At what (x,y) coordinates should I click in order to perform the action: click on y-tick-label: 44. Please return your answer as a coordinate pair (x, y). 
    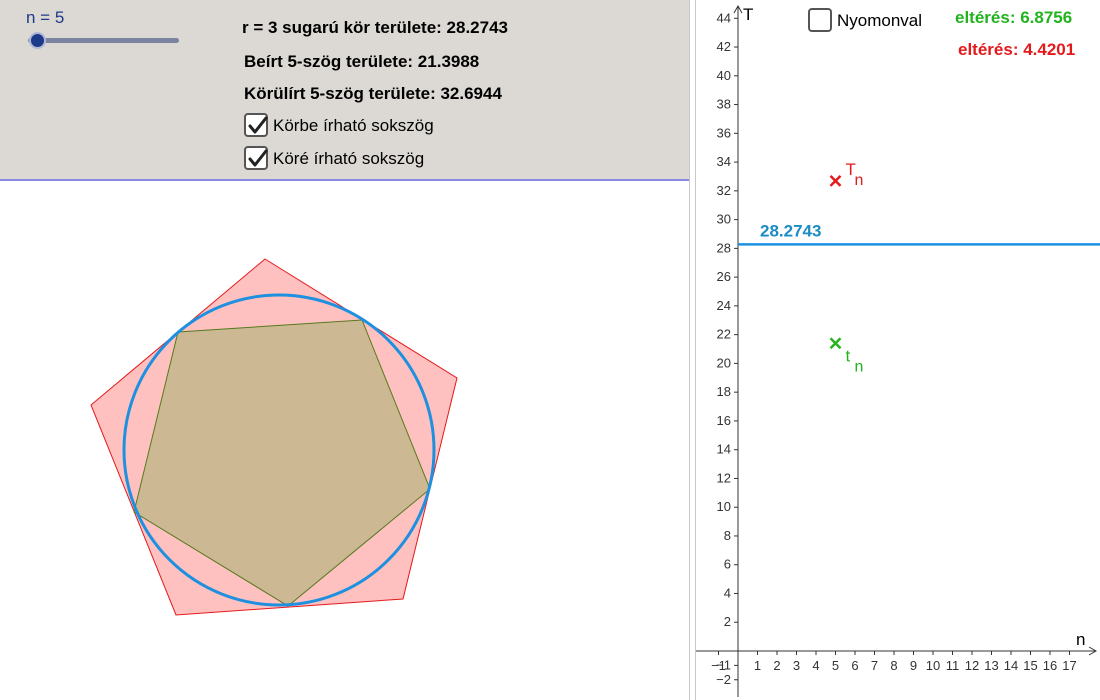
    Looking at the image, I should click on (724, 17).